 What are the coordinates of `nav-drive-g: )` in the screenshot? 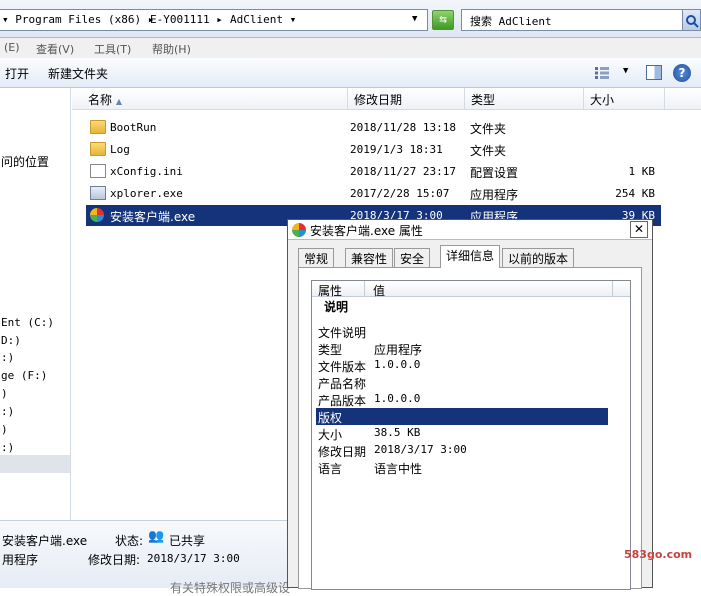 It's located at (4, 393).